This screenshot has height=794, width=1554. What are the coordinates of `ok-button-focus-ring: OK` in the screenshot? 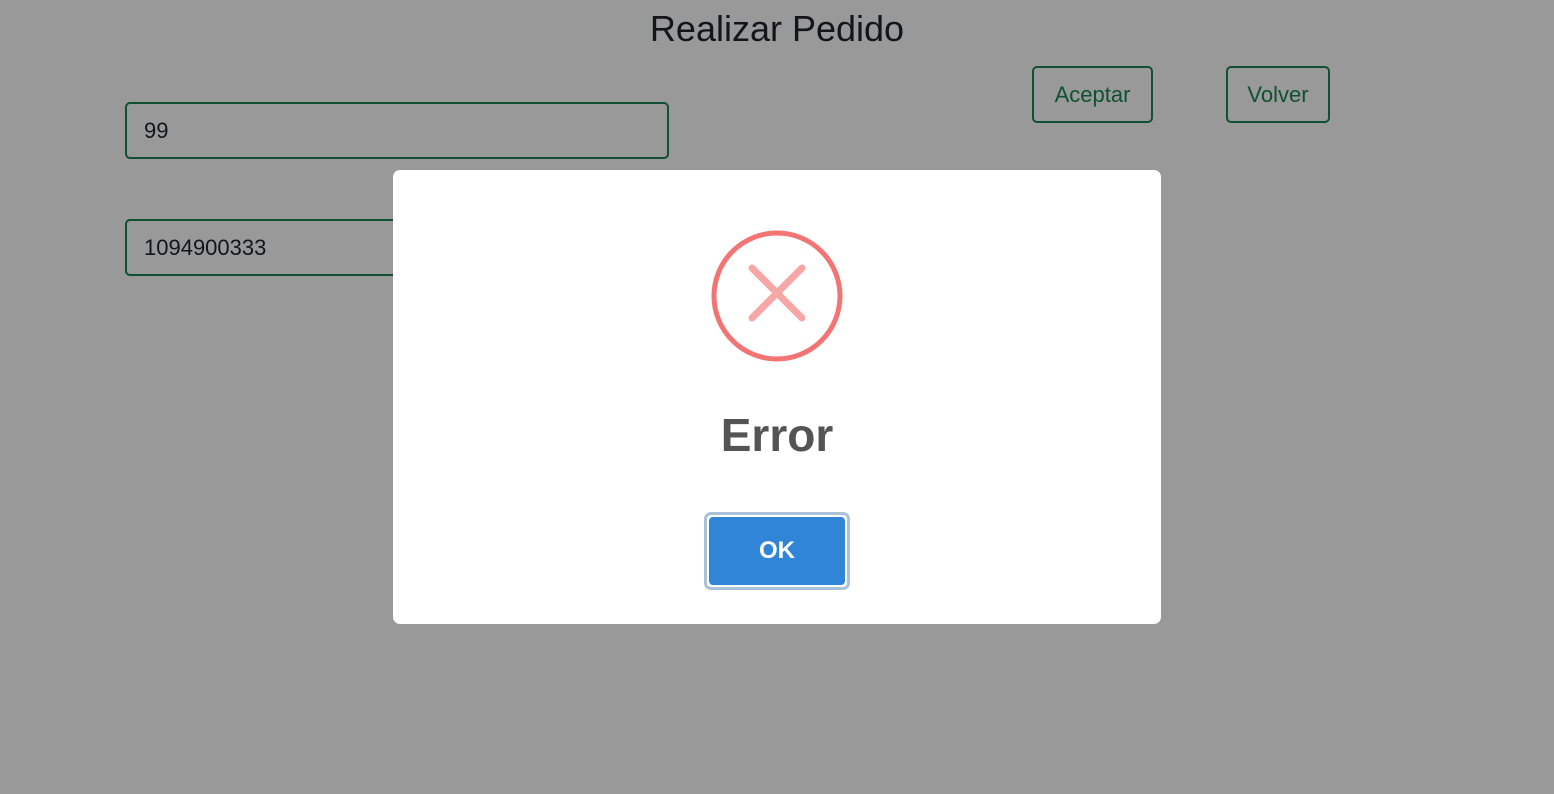 It's located at (777, 551).